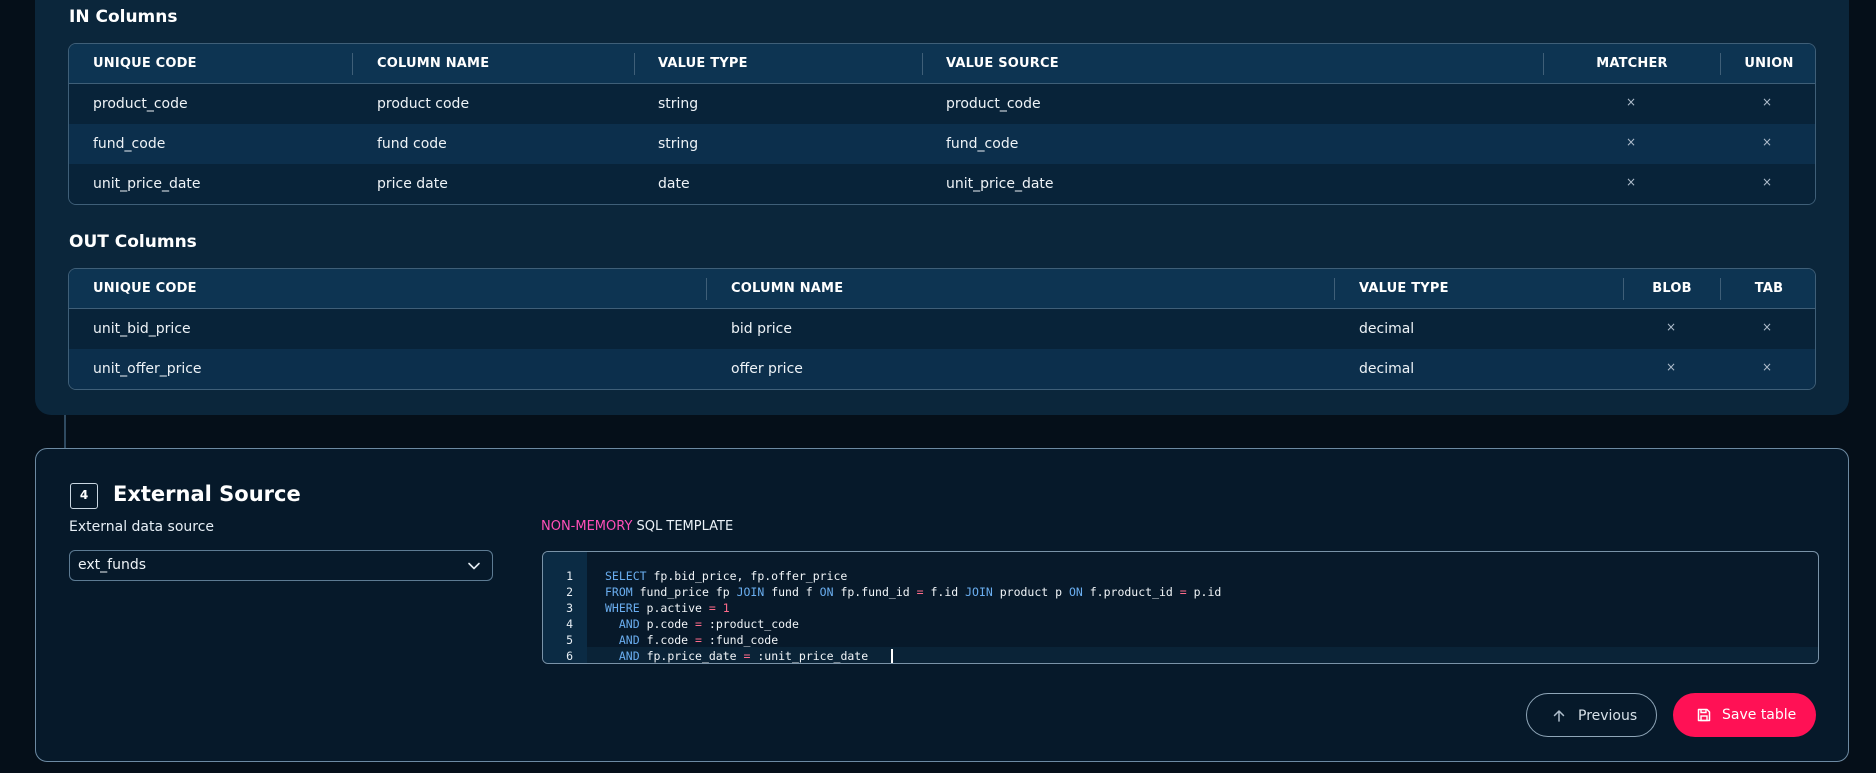 The height and width of the screenshot is (773, 1876). I want to click on cell-column-name: price date, so click(412, 184).